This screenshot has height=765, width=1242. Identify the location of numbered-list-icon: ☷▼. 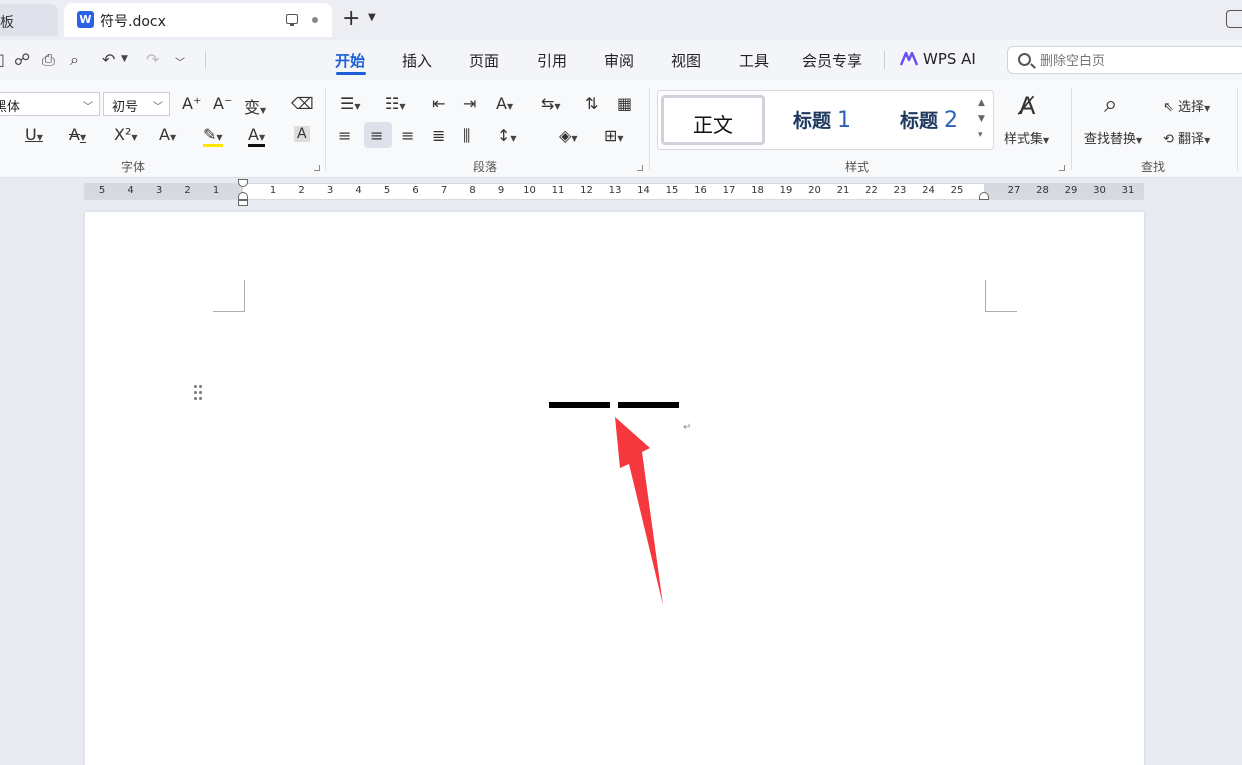
(395, 103).